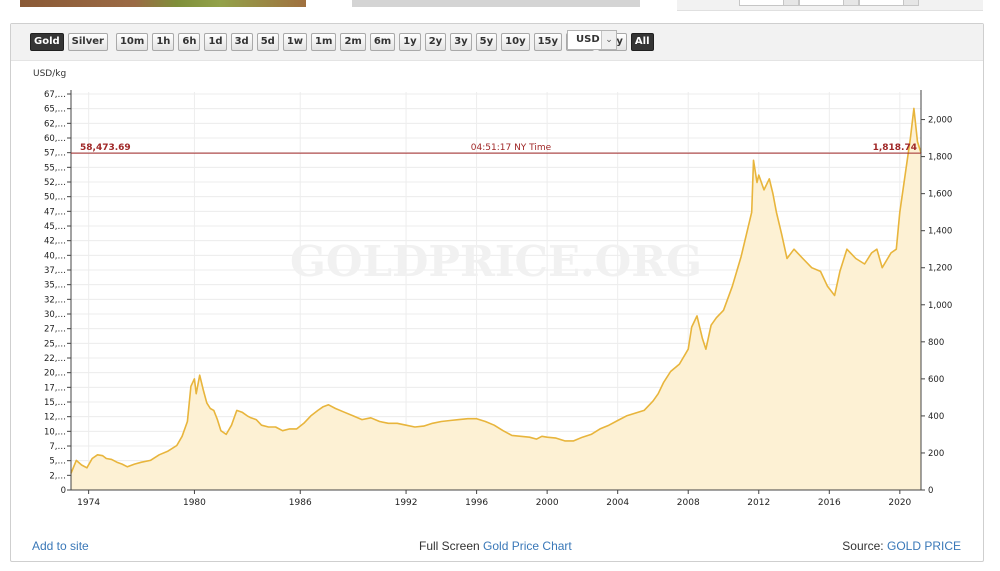  Describe the element at coordinates (940, 232) in the screenshot. I see `right-tick-label: 1,400` at that location.